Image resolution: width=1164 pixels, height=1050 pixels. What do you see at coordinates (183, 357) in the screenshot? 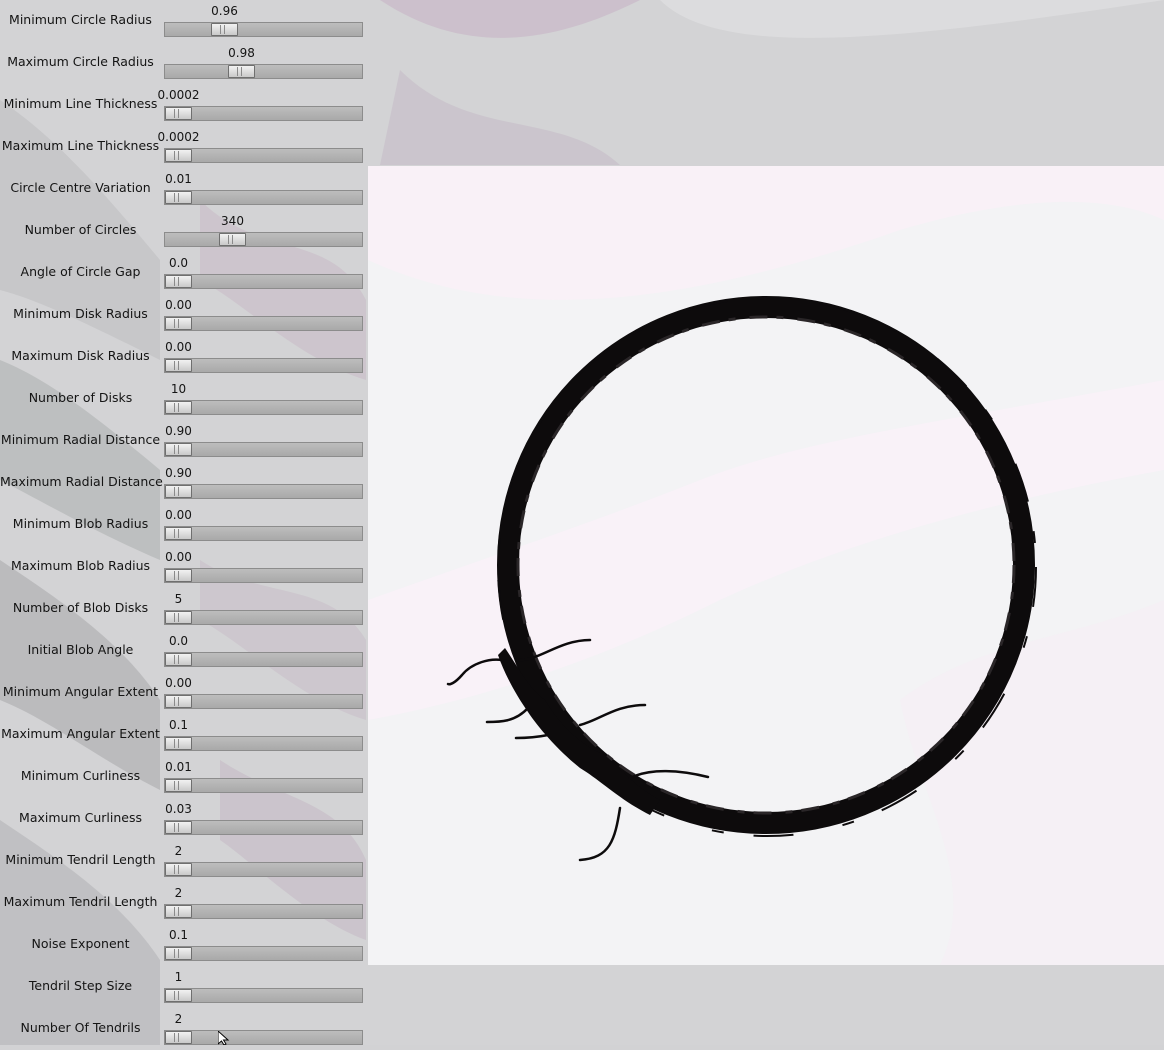
I see `slider-row: Maximum Disk Radius 0.00` at bounding box center [183, 357].